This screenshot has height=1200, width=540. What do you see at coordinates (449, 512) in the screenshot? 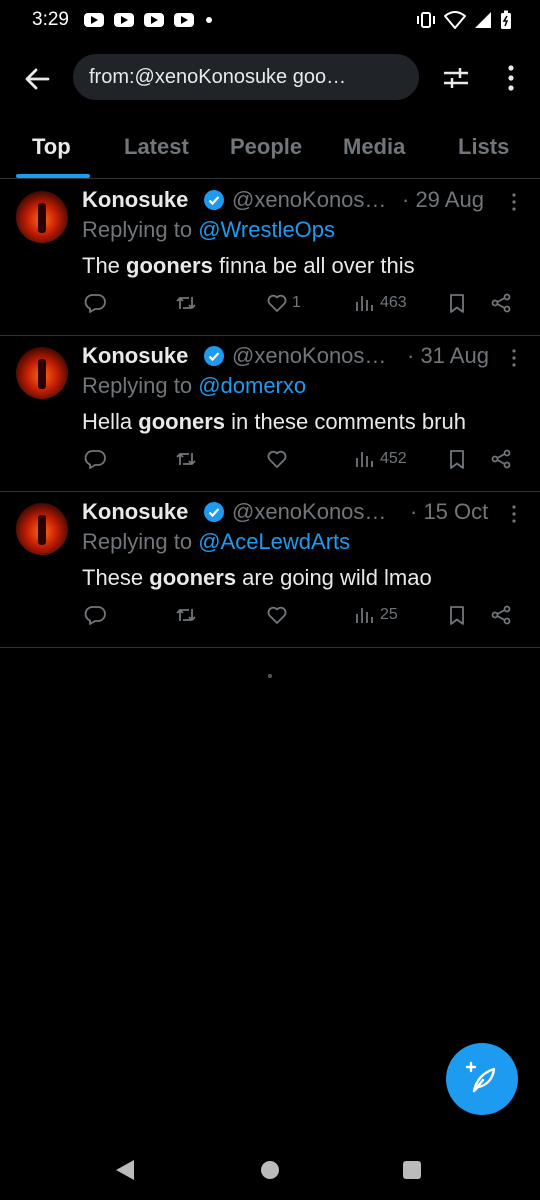
I see `tweet-date: · 15 Oct` at bounding box center [449, 512].